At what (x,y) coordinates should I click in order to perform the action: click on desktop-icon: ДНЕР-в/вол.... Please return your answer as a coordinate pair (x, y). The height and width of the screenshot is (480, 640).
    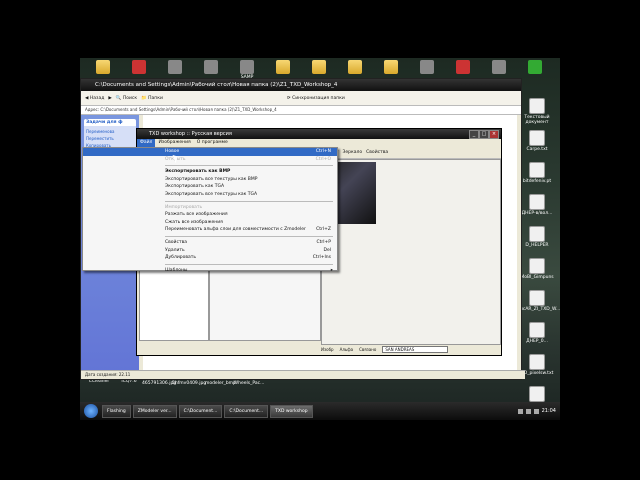
    Looking at the image, I should click on (537, 205).